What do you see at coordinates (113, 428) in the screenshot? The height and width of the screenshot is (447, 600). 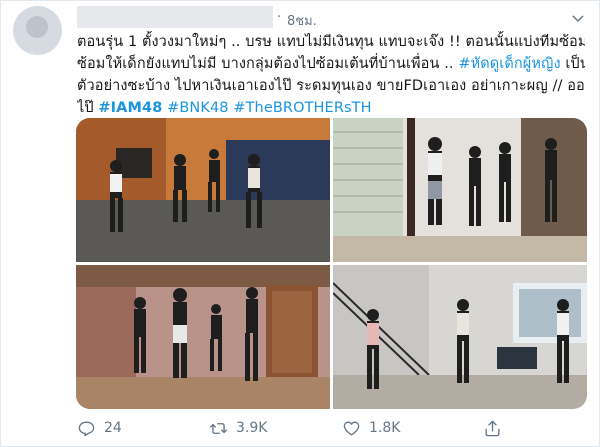 I see `reply-count: 24` at bounding box center [113, 428].